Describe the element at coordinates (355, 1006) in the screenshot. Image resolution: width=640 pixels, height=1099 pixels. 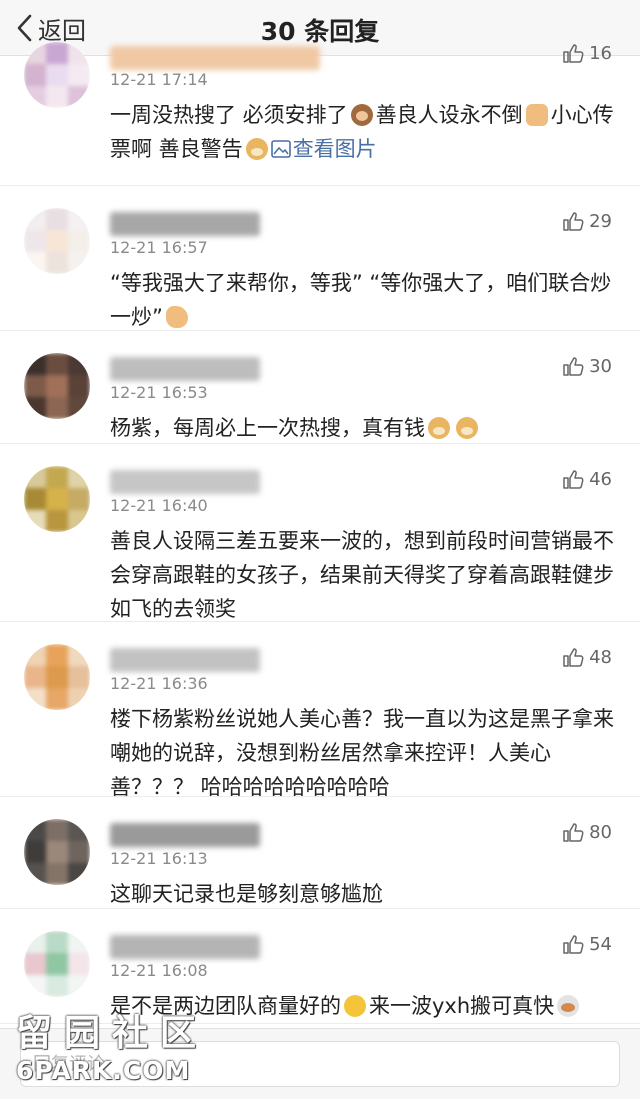
I see `think-emoji-icon` at that location.